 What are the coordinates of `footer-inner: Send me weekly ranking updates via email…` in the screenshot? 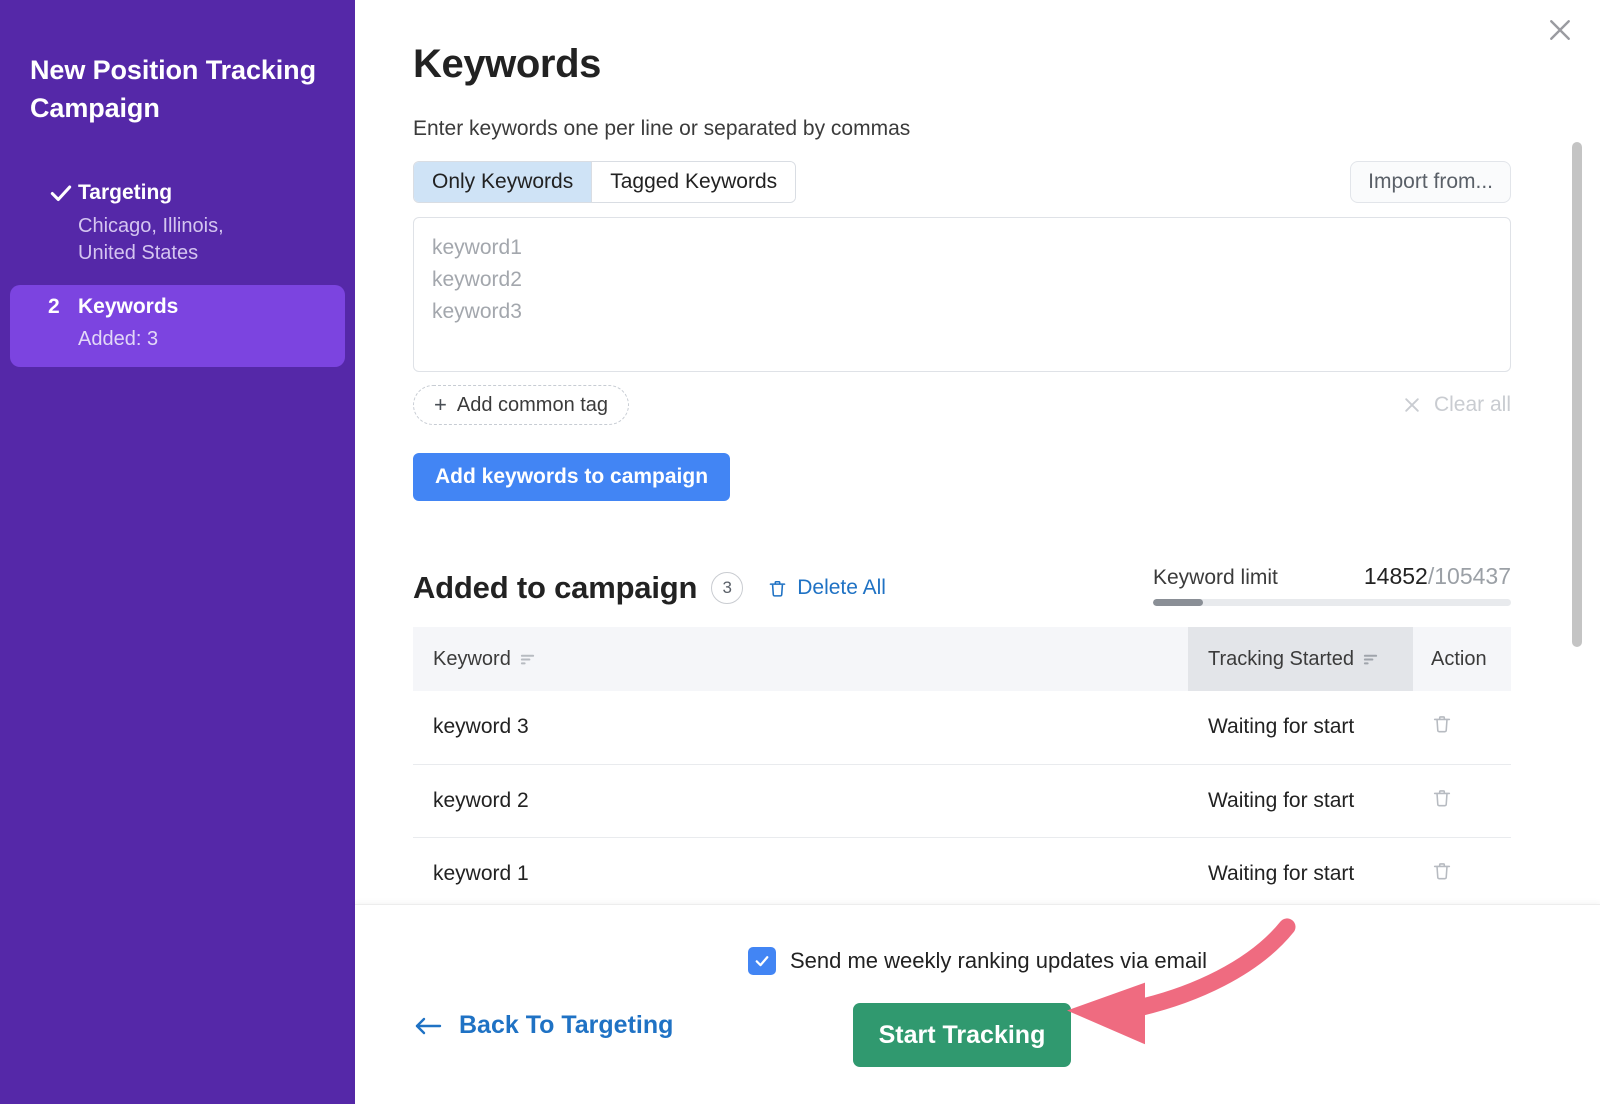 It's located at (977, 1004).